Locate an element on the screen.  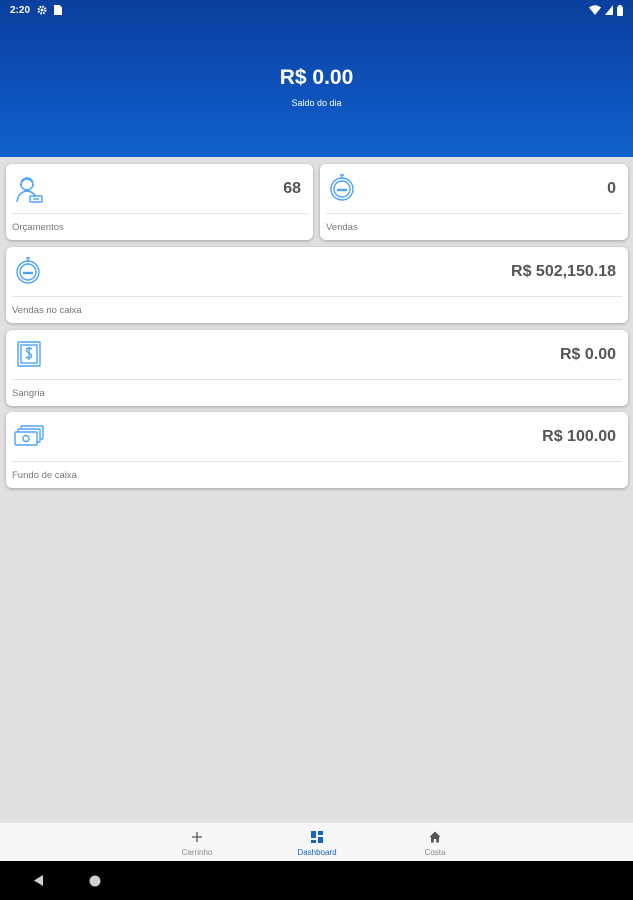
card-orcamentos: 68 Orçamentos is located at coordinates (159, 202).